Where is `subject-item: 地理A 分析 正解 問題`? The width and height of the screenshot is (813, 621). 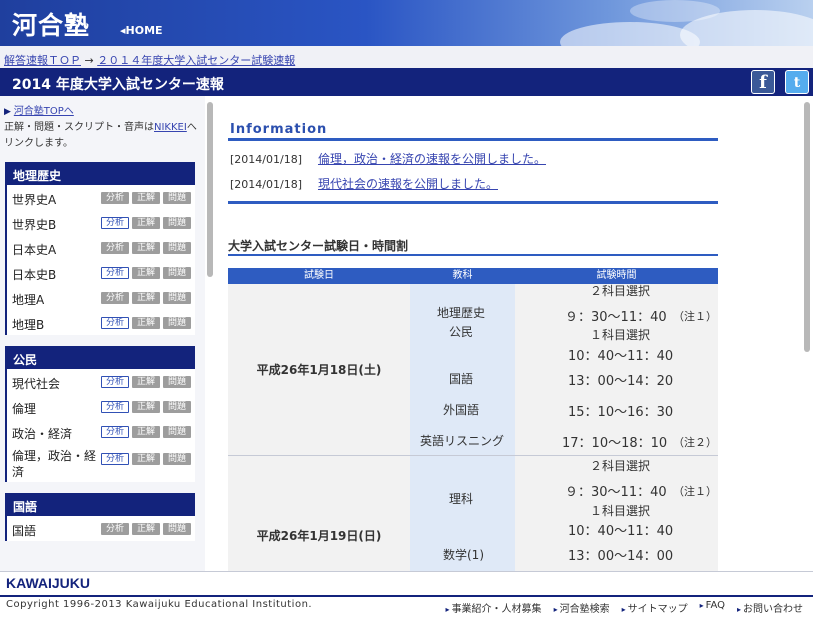 subject-item: 地理A 分析 正解 問題 is located at coordinates (101, 297).